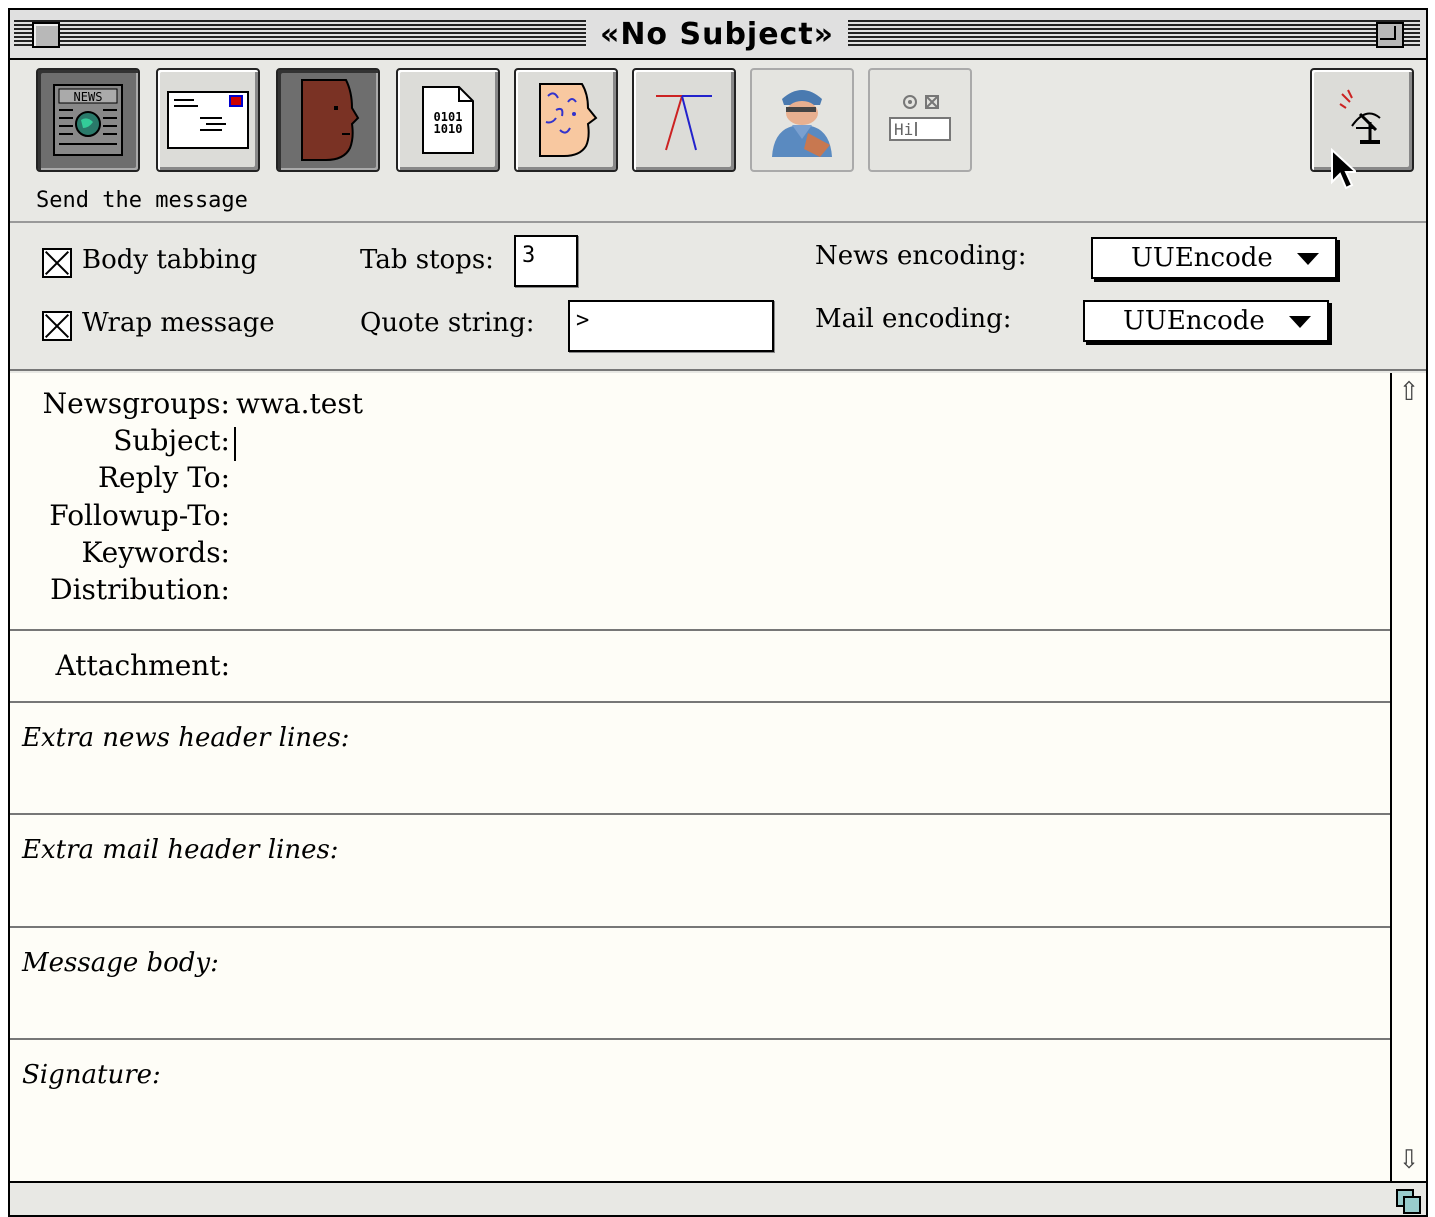 Image resolution: width=1435 pixels, height=1217 pixels. Describe the element at coordinates (235, 444) in the screenshot. I see `text-caret` at that location.